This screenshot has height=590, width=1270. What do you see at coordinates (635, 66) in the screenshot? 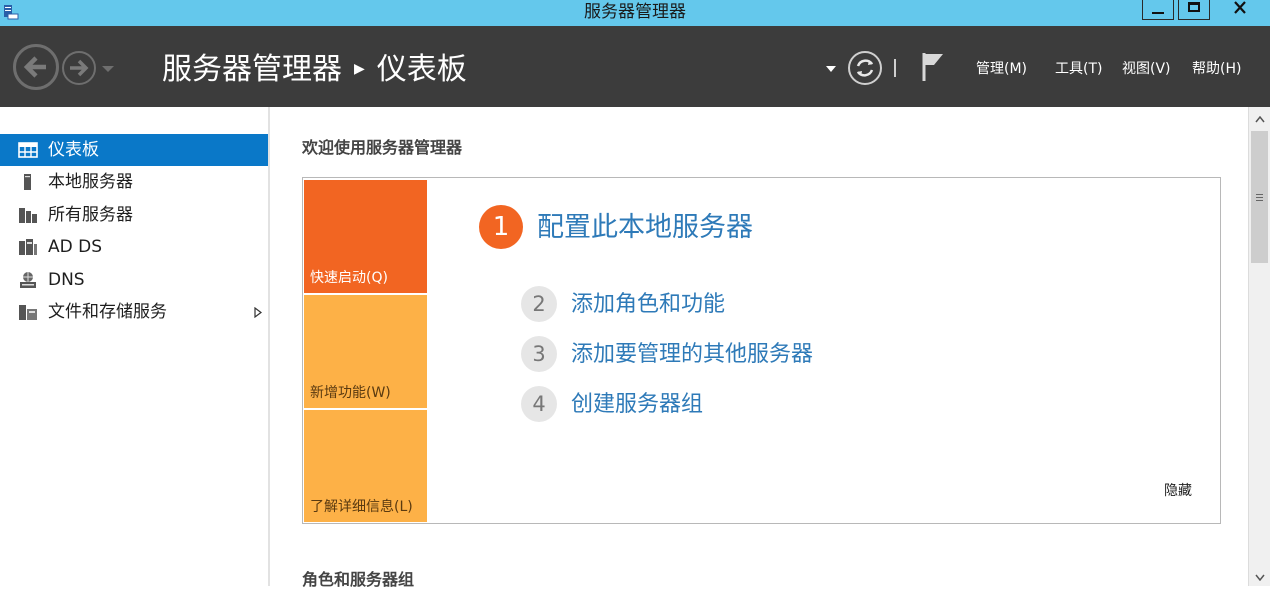
I see `header-bar: 服务器管理器 ▶ 仪表板 管理(M) 工具(T) 视图(V) 帮助(H)` at bounding box center [635, 66].